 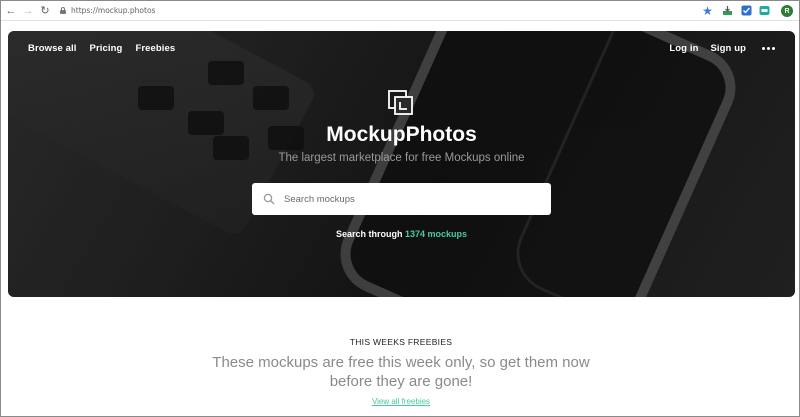 What do you see at coordinates (401, 342) in the screenshot?
I see `freebies-heading: THIS WEEKS FREEBIES` at bounding box center [401, 342].